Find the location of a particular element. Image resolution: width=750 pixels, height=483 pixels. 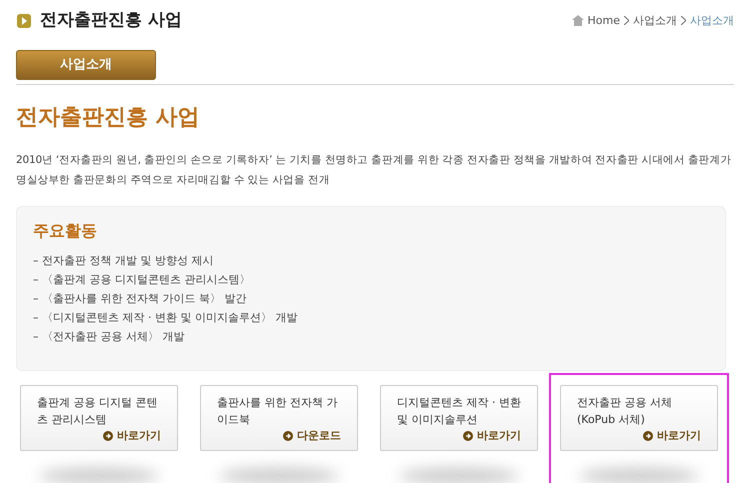

activity-item: – 〈출판사를 위한 전자책 가이드 북〉 발간 is located at coordinates (140, 298).